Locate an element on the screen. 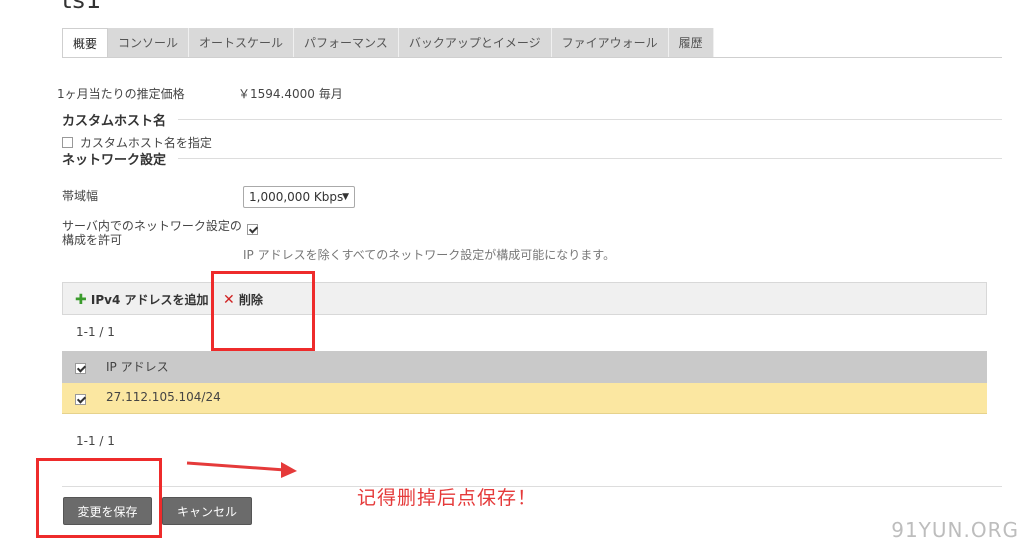  bandwidth-label: 帯域幅 is located at coordinates (80, 196).